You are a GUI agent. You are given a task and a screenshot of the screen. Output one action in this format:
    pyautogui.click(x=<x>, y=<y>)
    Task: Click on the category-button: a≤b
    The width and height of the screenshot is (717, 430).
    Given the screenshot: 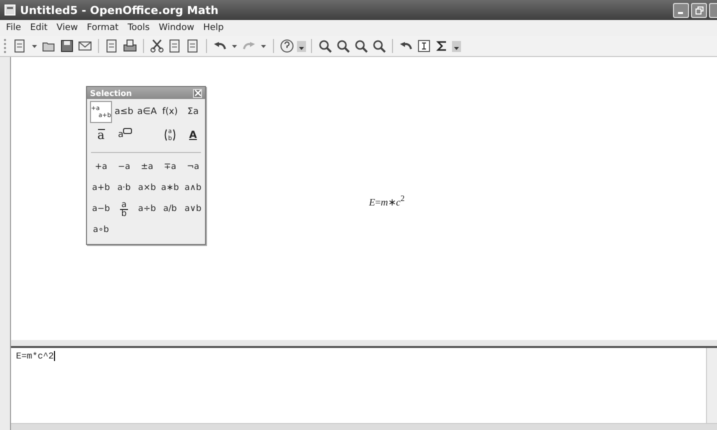 What is the action you would take?
    pyautogui.click(x=124, y=112)
    